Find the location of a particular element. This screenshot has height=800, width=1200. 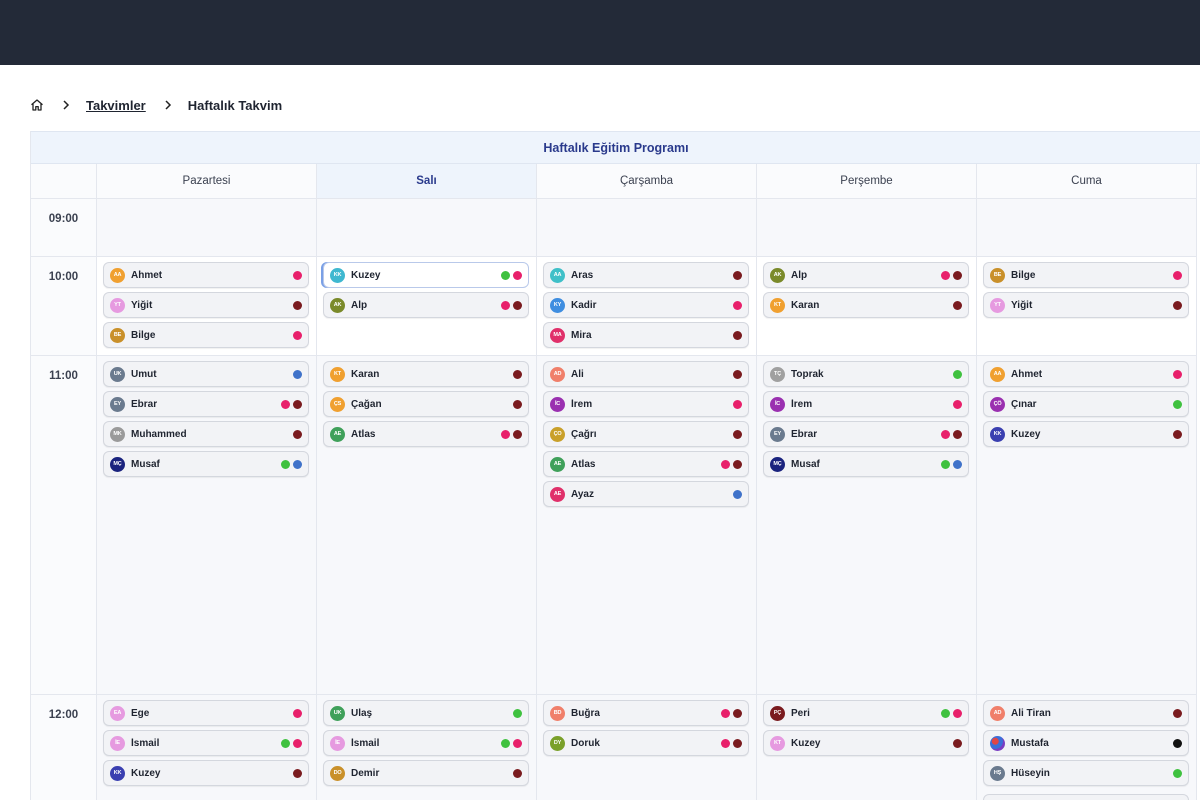

event-name: Mustafa is located at coordinates (1030, 743).